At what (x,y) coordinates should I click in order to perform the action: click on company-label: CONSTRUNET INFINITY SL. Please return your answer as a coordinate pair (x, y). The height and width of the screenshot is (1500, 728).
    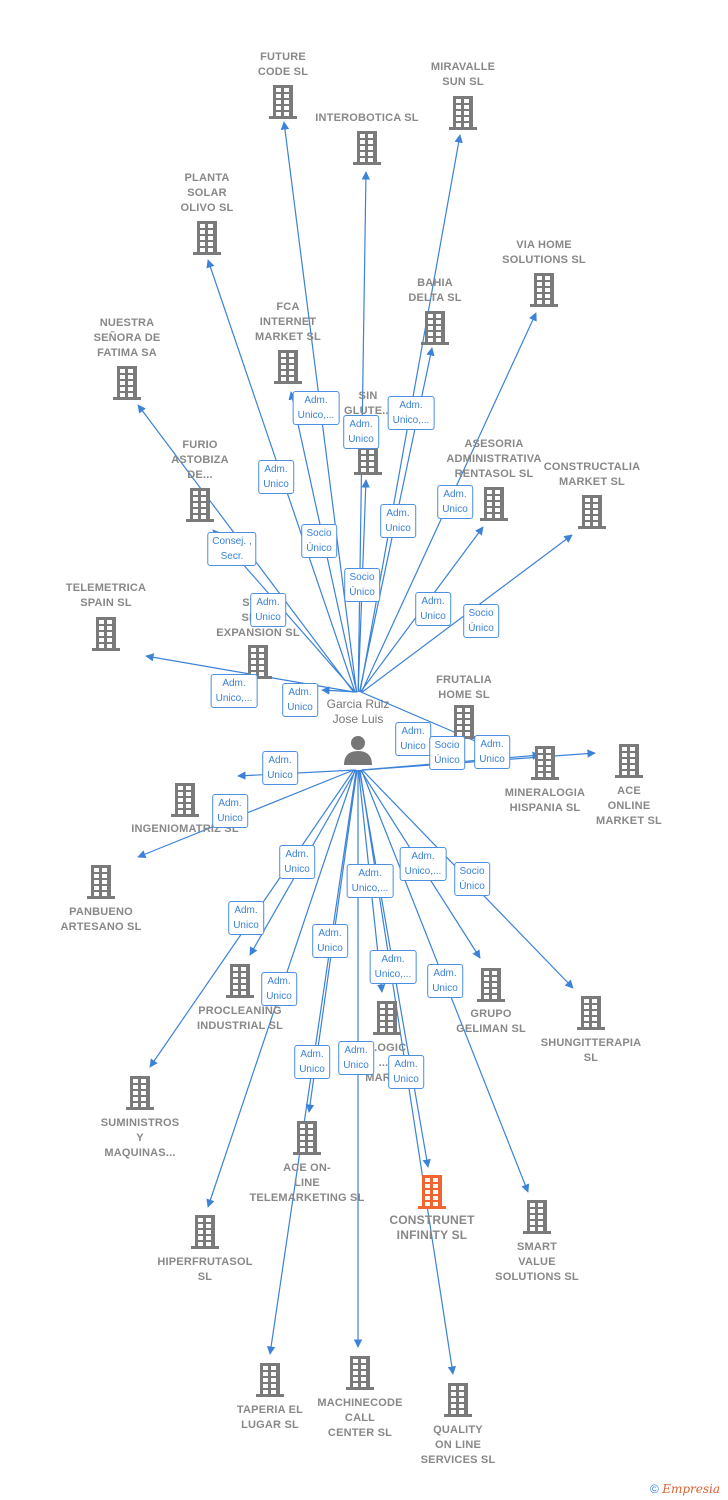
    Looking at the image, I should click on (432, 1228).